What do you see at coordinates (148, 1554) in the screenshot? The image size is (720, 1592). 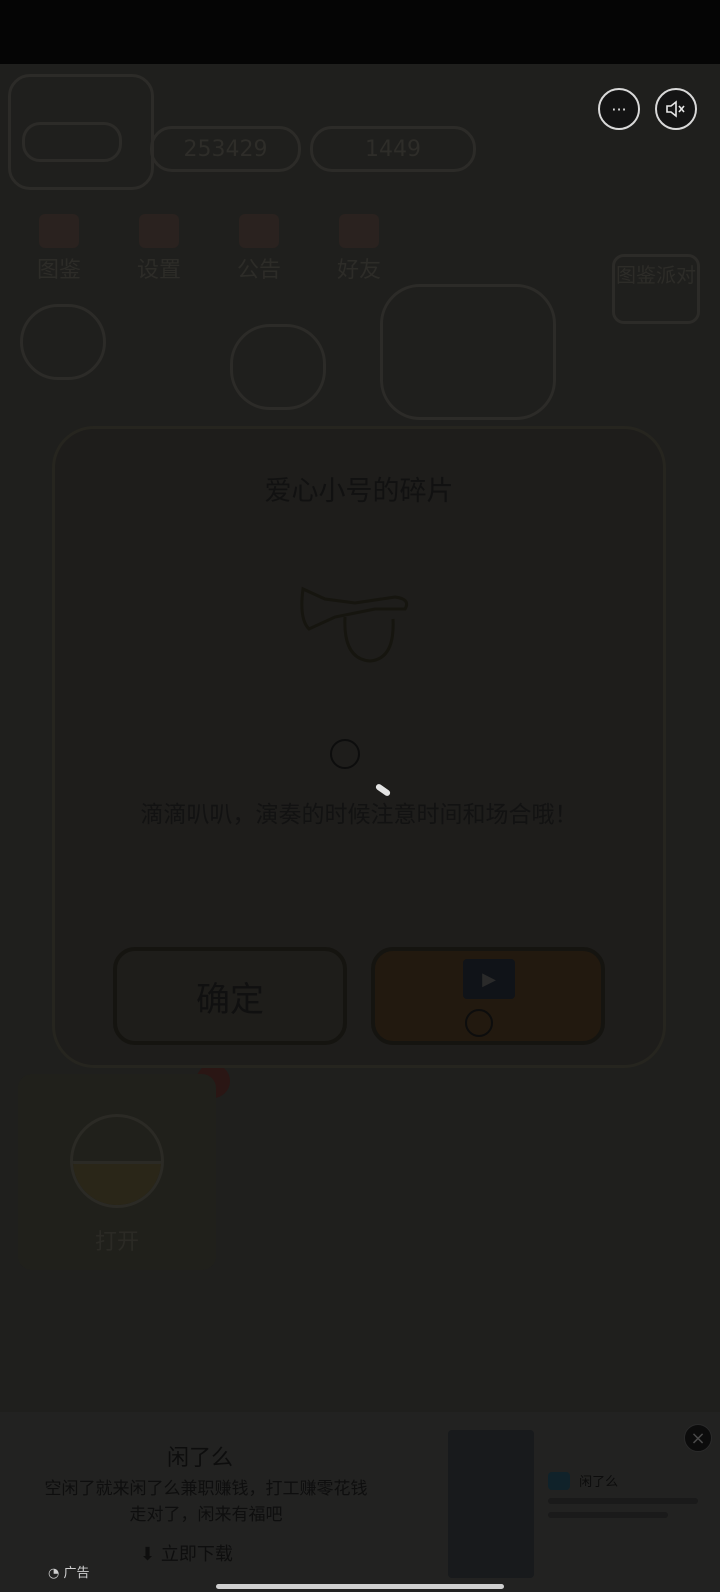 I see `download-icon: ⬇` at bounding box center [148, 1554].